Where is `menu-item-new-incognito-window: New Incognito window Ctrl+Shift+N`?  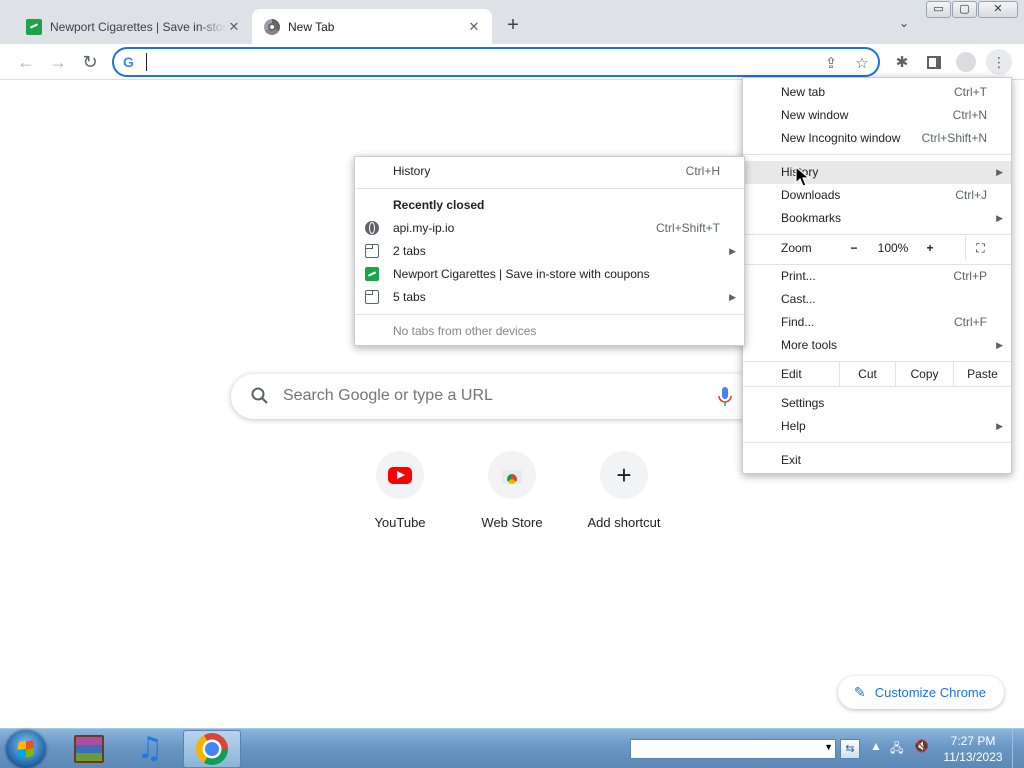
menu-item-new-incognito-window: New Incognito window Ctrl+Shift+N is located at coordinates (877, 138).